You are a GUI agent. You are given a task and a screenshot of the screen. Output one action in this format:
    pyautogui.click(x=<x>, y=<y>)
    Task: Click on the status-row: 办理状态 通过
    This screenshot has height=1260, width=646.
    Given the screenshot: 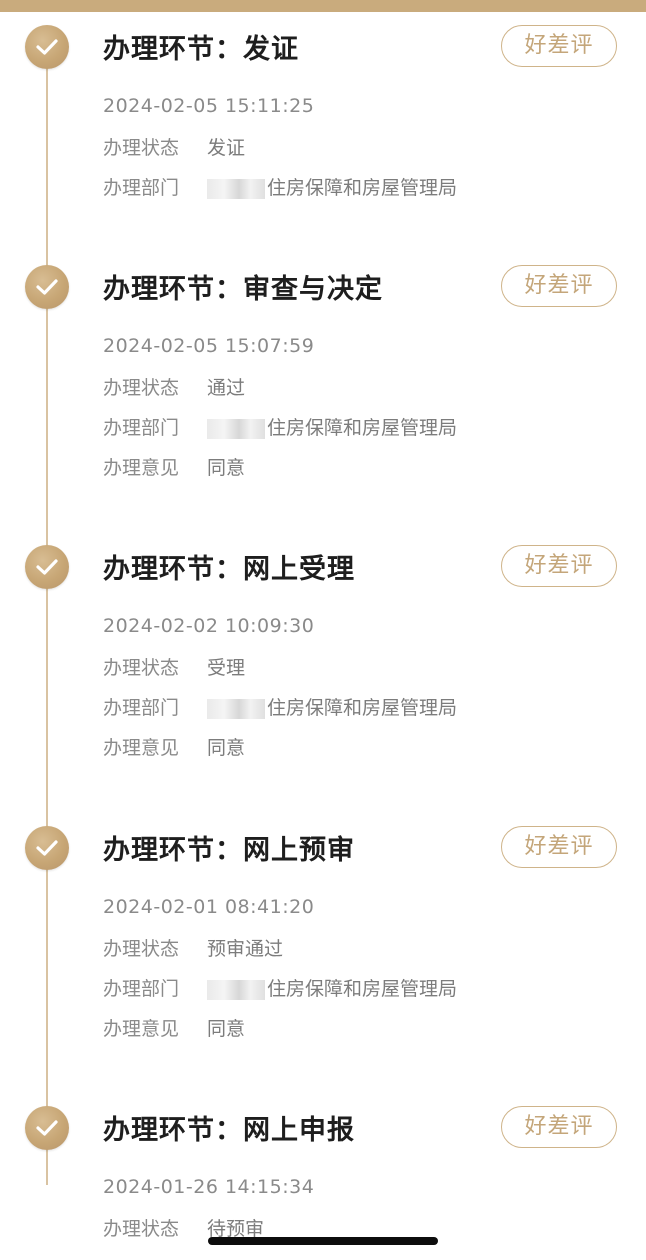 What is the action you would take?
    pyautogui.click(x=174, y=388)
    